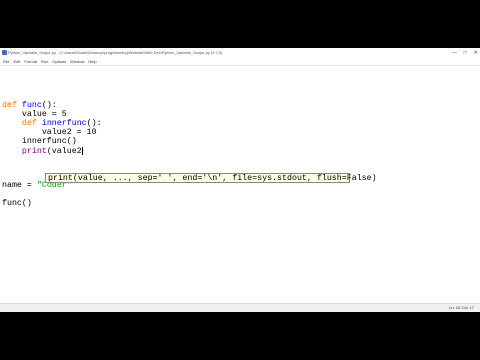 This screenshot has height=360, width=480. I want to click on menu-help: Help, so click(92, 61).